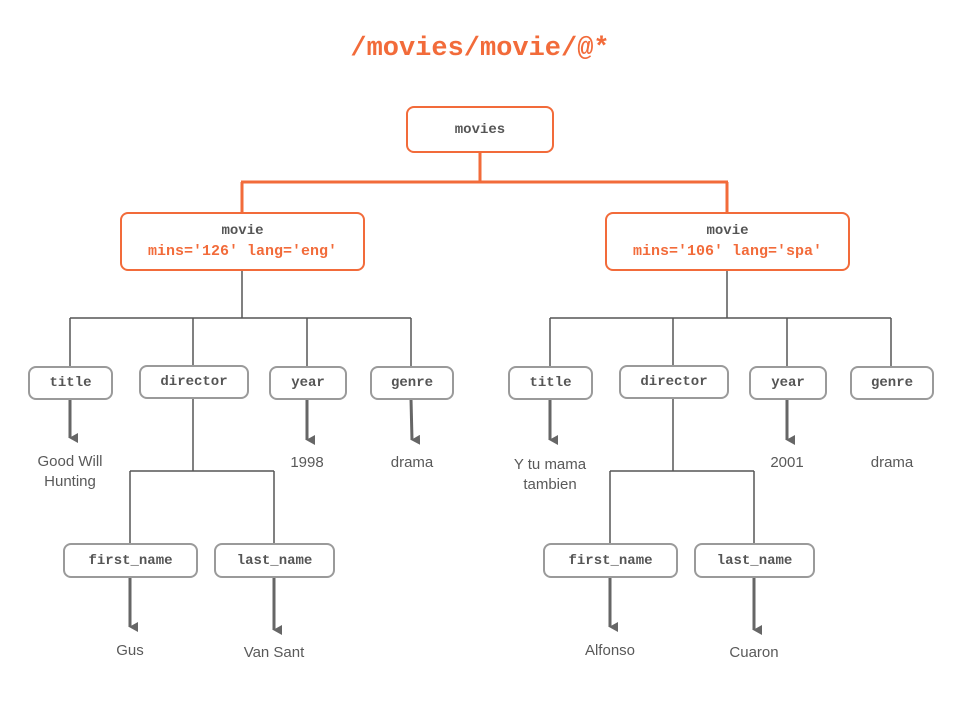  I want to click on left-movie-connector, so click(240, 406).